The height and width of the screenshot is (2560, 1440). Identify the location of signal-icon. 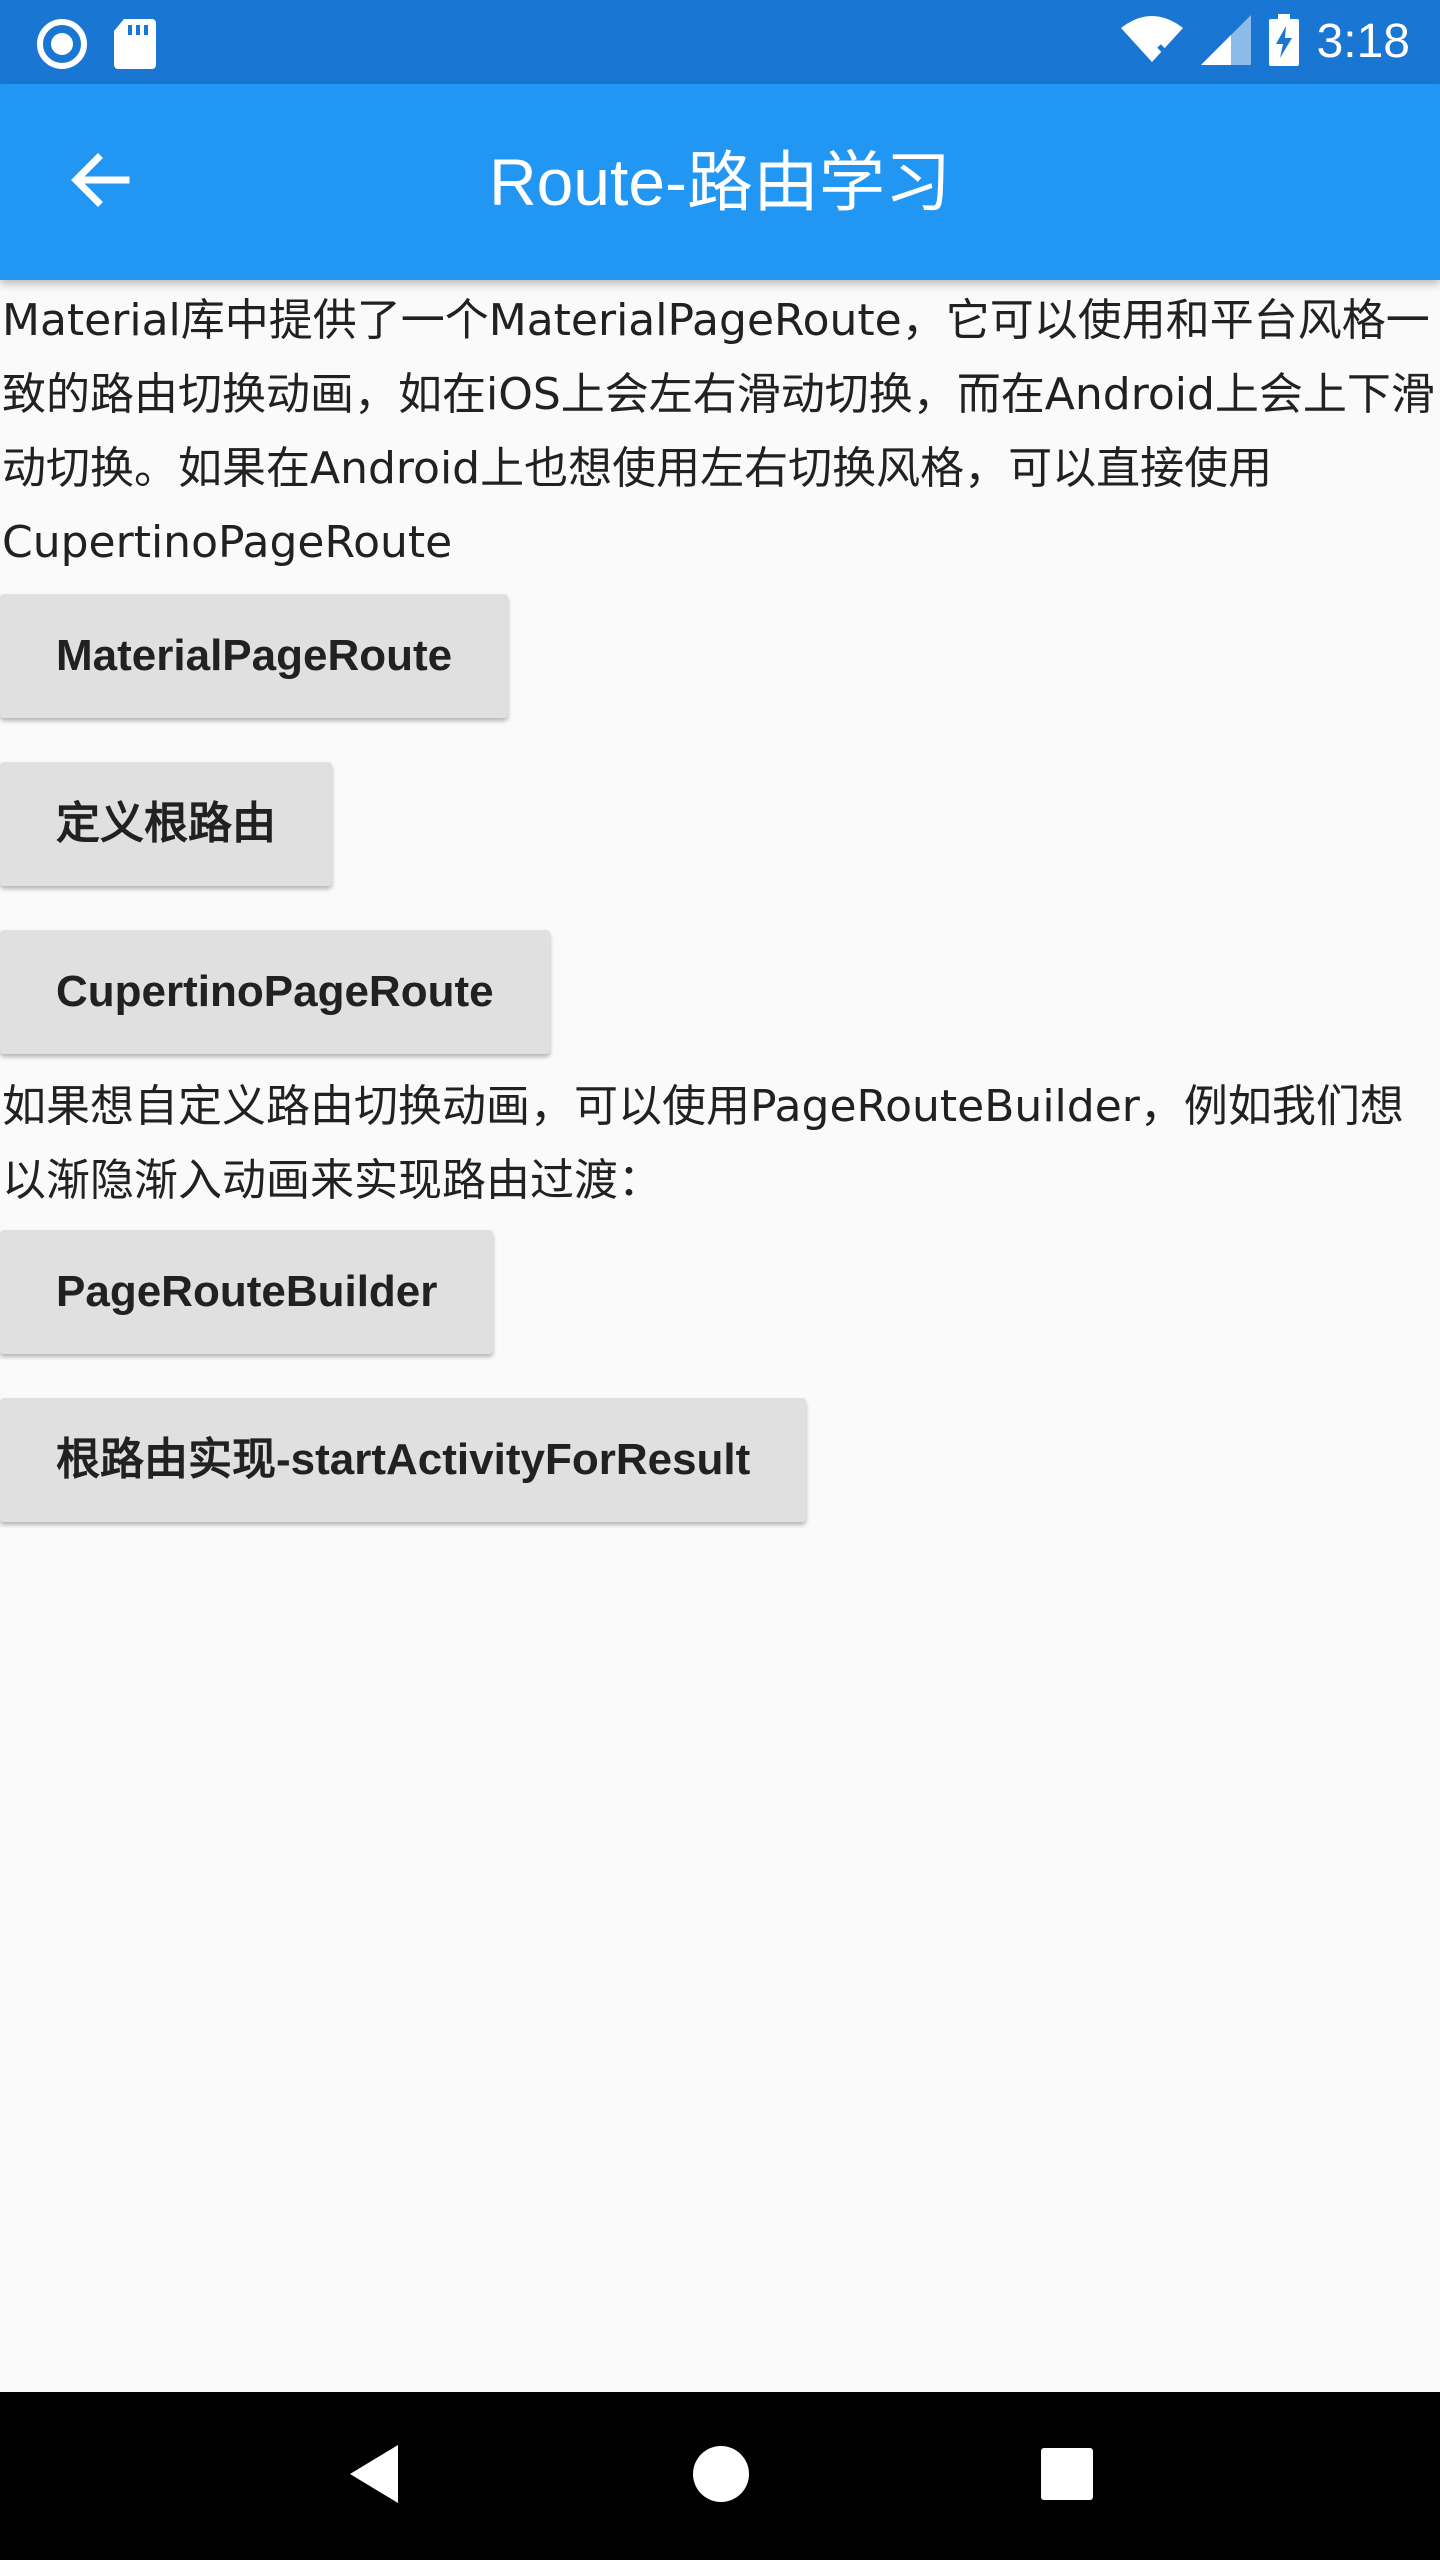
(1225, 42).